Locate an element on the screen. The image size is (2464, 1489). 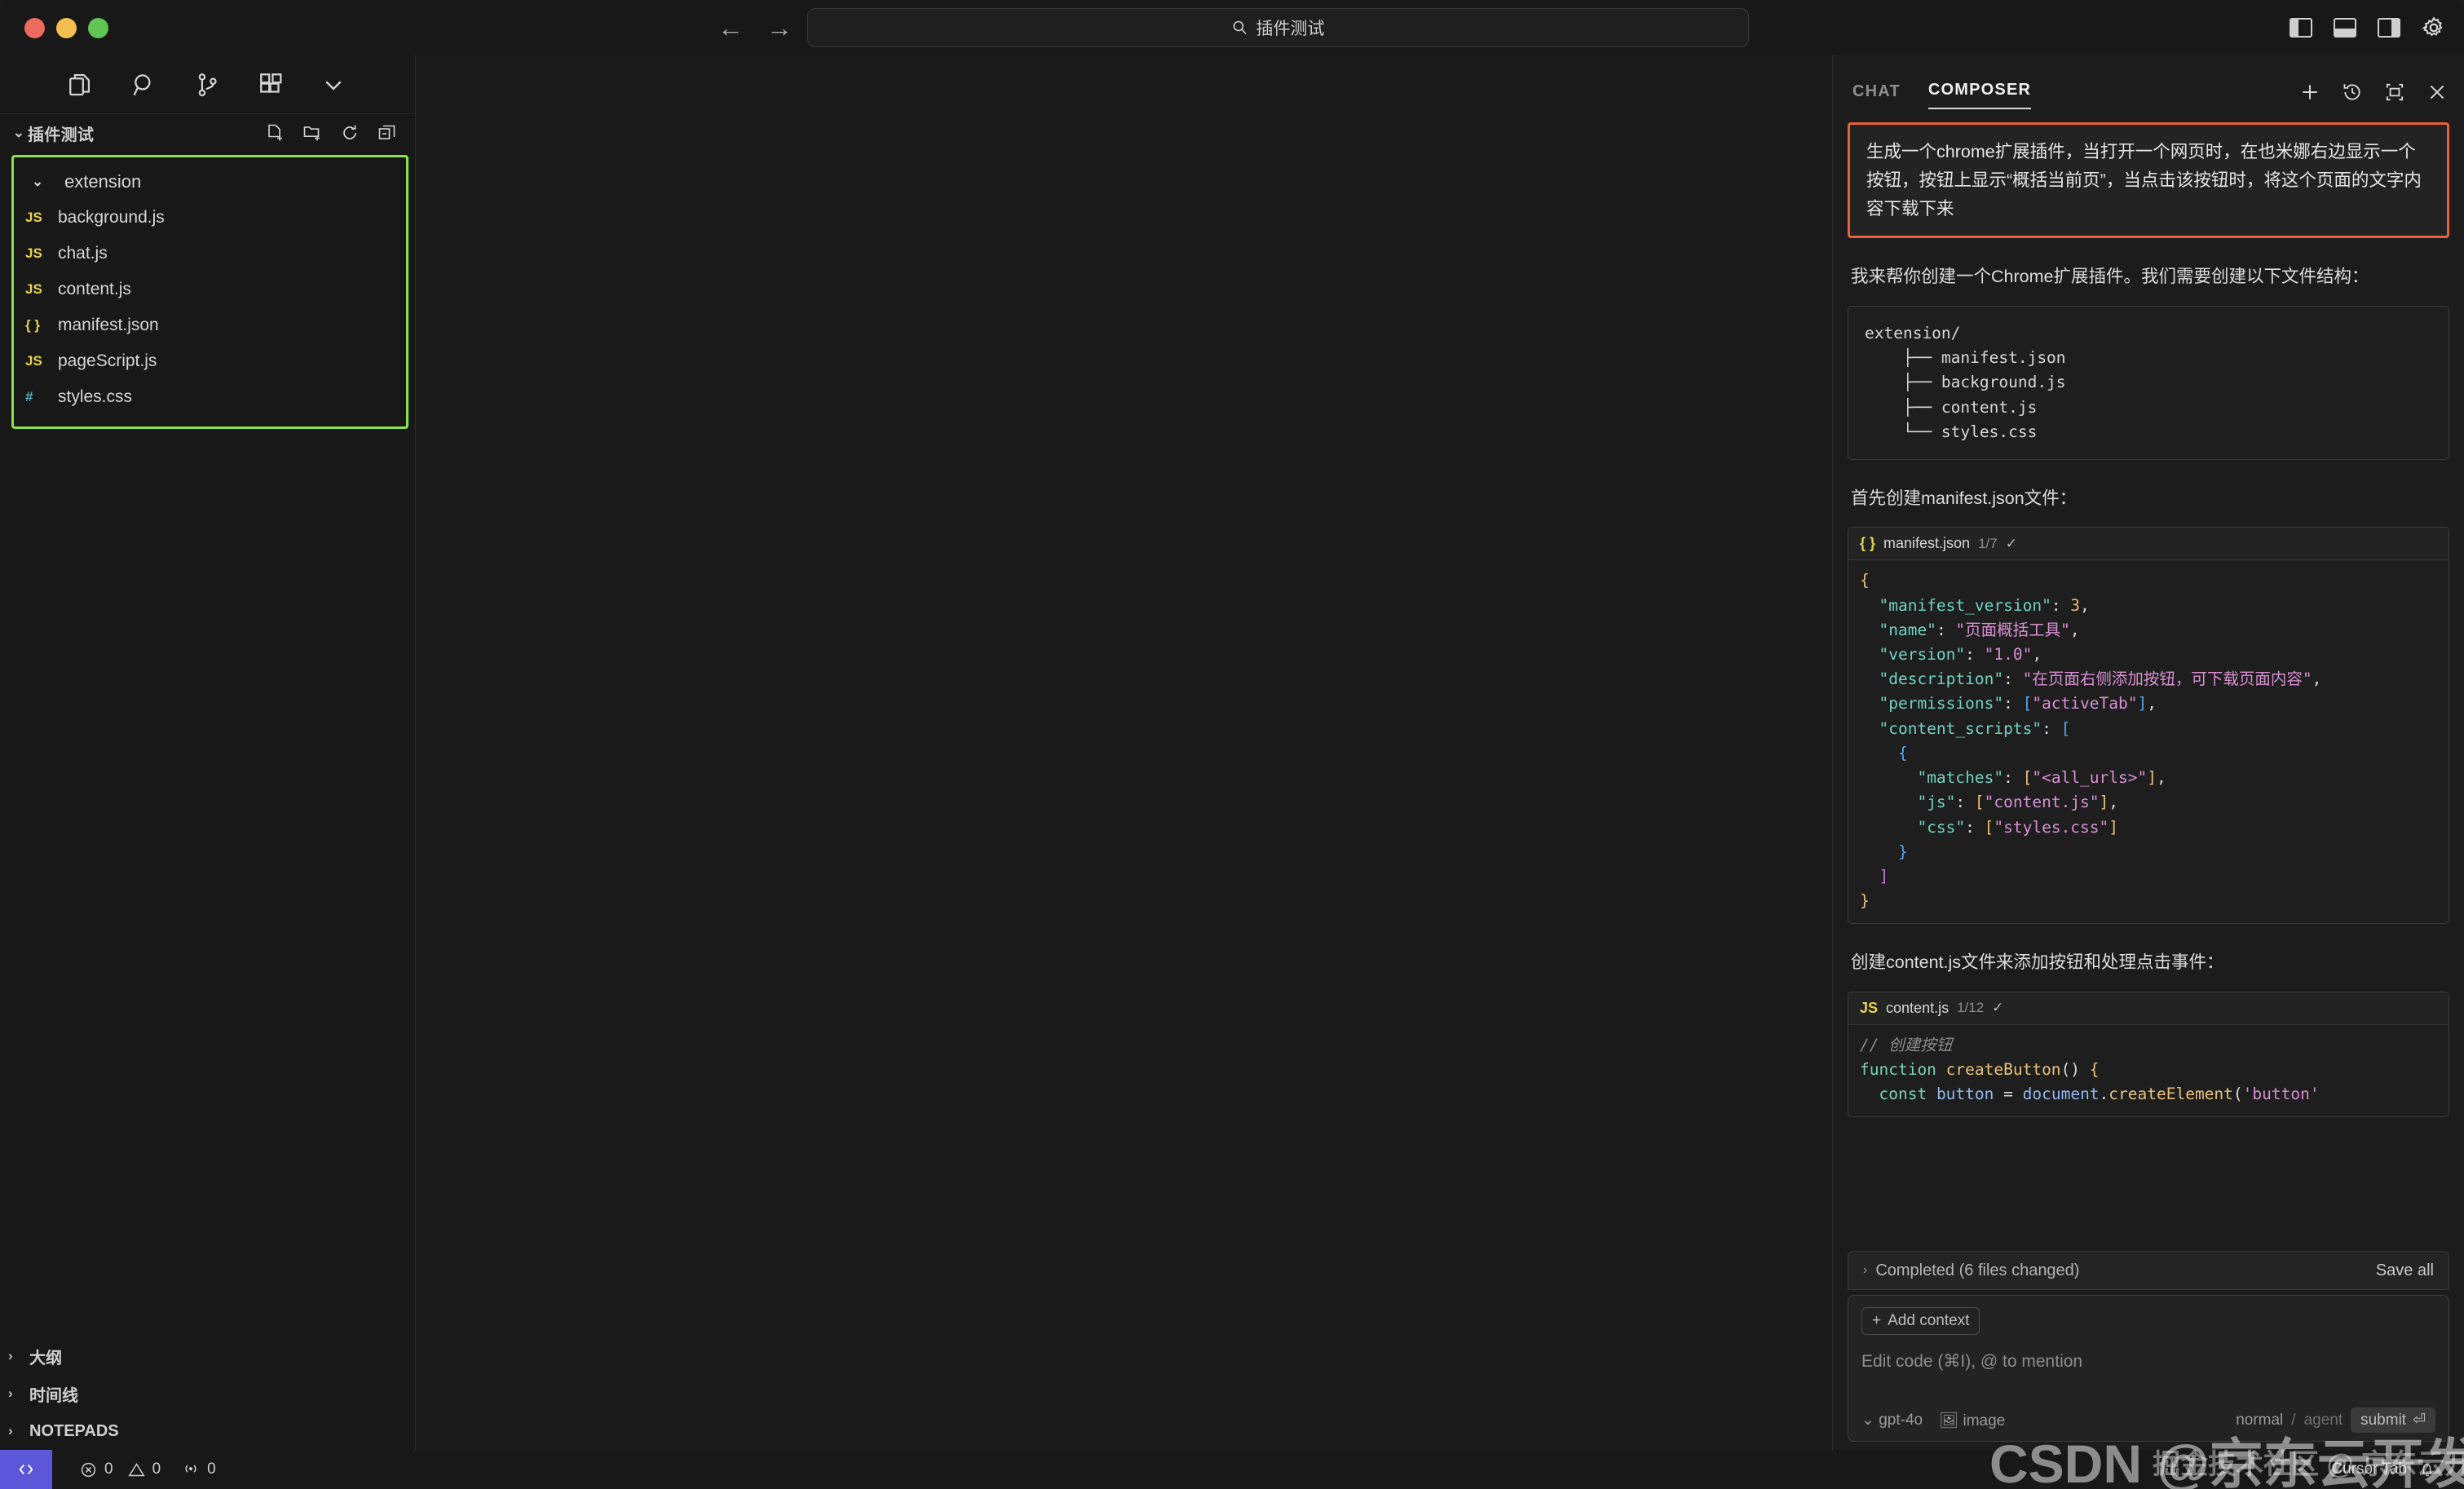
tree-file-styles-css: # styles.css is located at coordinates (210, 397).